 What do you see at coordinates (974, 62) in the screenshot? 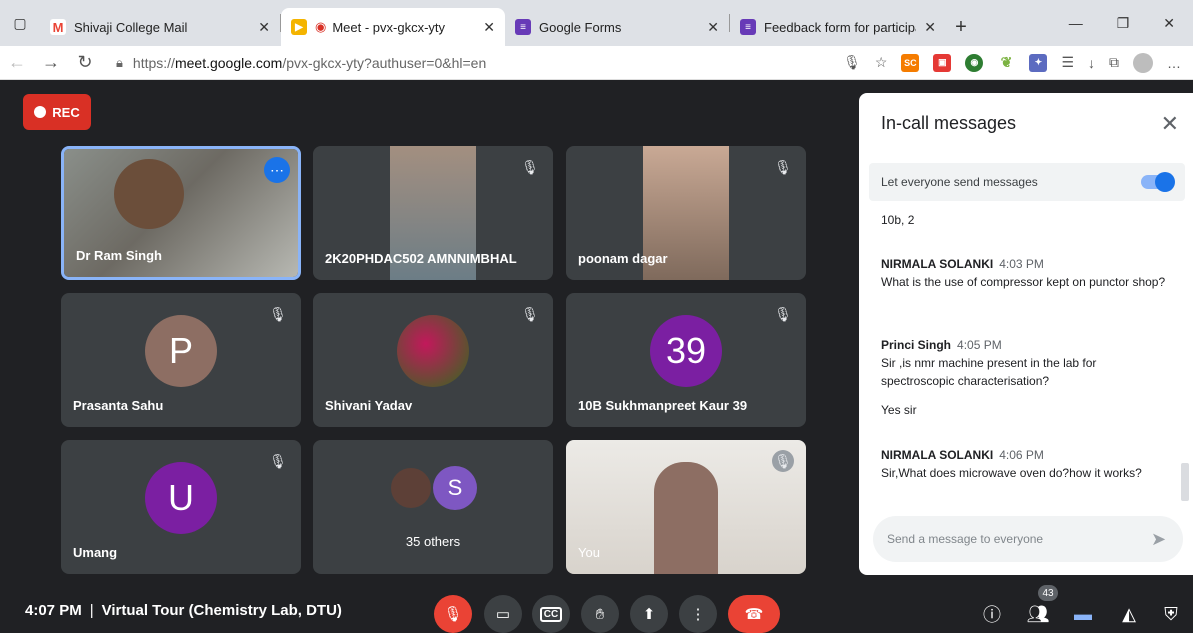
I see `green-extension-icon: ◉` at bounding box center [974, 62].